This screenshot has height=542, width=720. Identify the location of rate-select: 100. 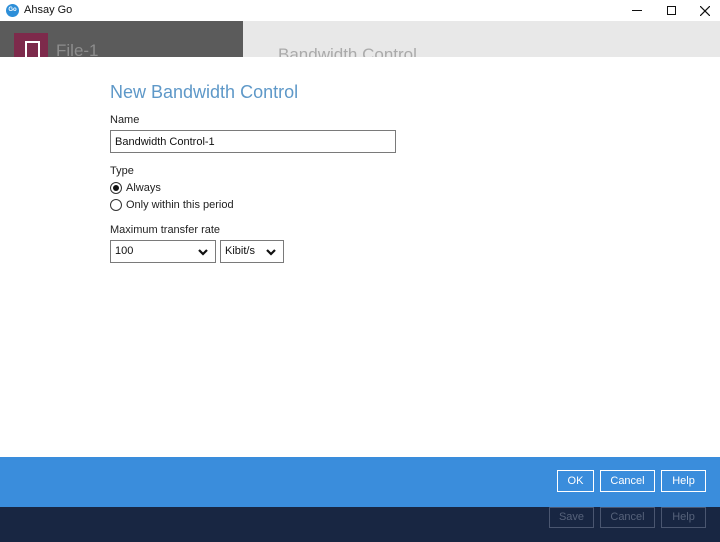
(163, 251).